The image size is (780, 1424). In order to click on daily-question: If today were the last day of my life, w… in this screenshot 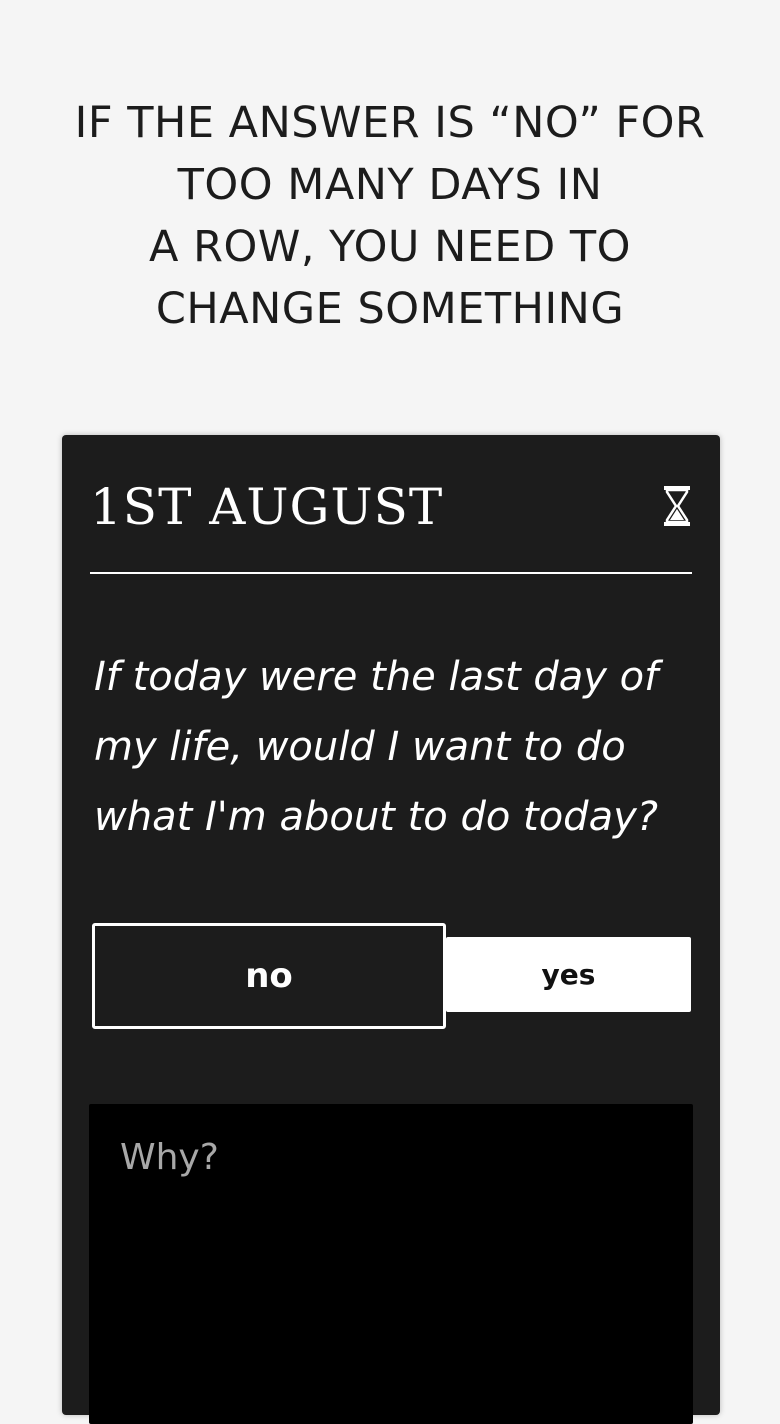, I will do `click(389, 747)`.